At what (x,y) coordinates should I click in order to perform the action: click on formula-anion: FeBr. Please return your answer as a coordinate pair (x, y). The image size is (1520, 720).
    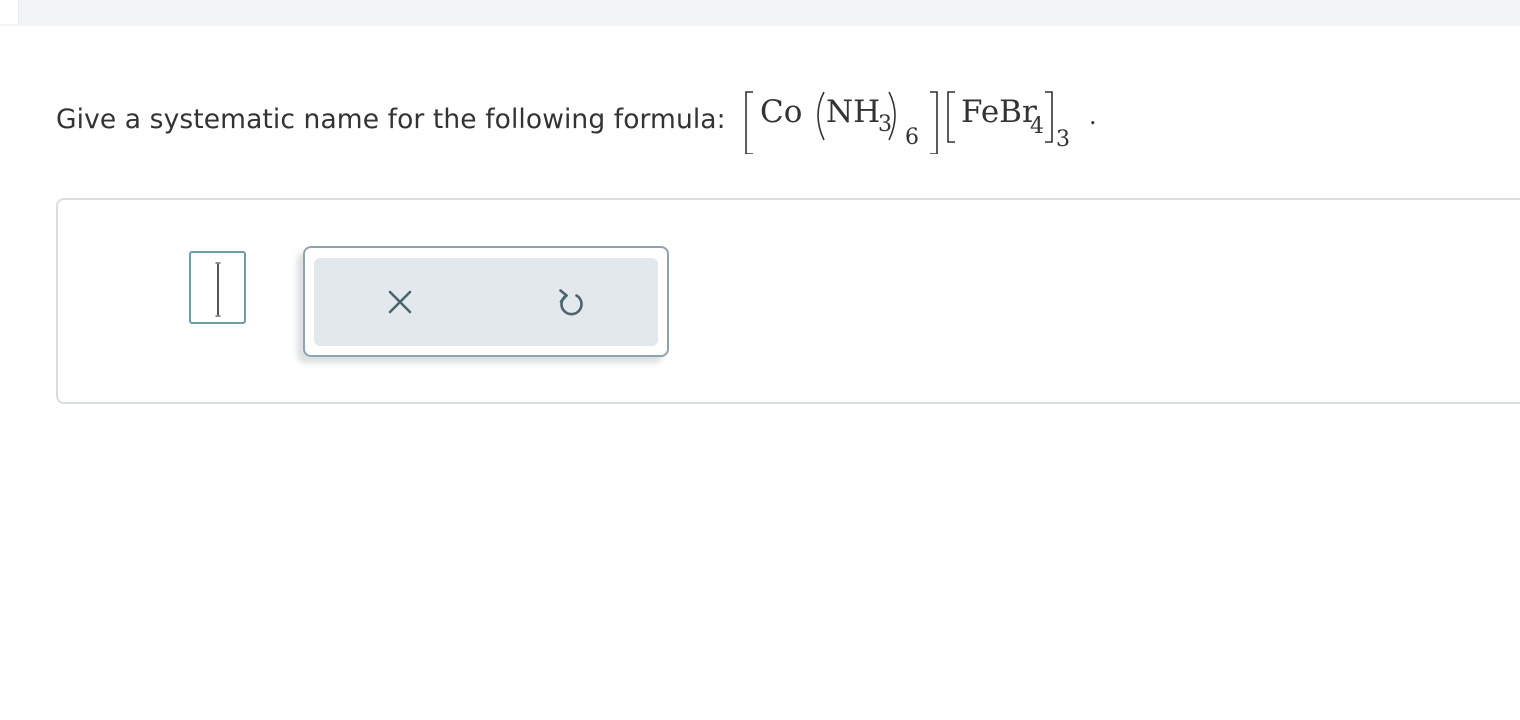
    Looking at the image, I should click on (999, 112).